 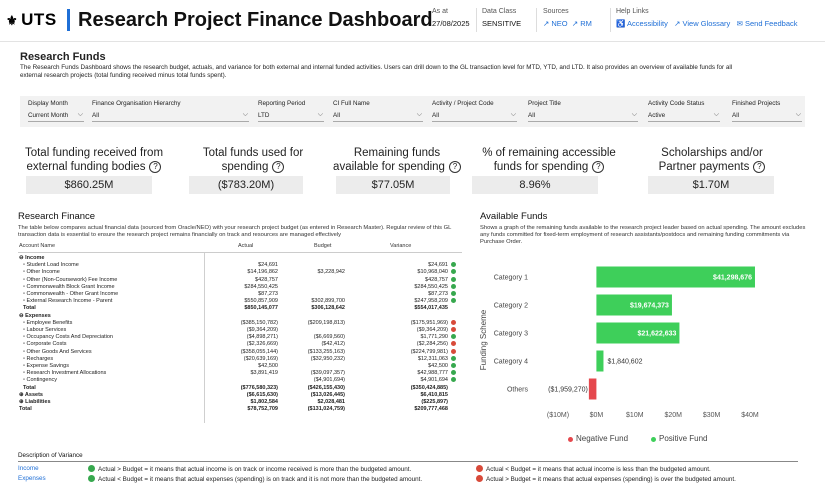 What do you see at coordinates (767, 116) in the screenshot?
I see `finished-projects-dropdown: All ⌵` at bounding box center [767, 116].